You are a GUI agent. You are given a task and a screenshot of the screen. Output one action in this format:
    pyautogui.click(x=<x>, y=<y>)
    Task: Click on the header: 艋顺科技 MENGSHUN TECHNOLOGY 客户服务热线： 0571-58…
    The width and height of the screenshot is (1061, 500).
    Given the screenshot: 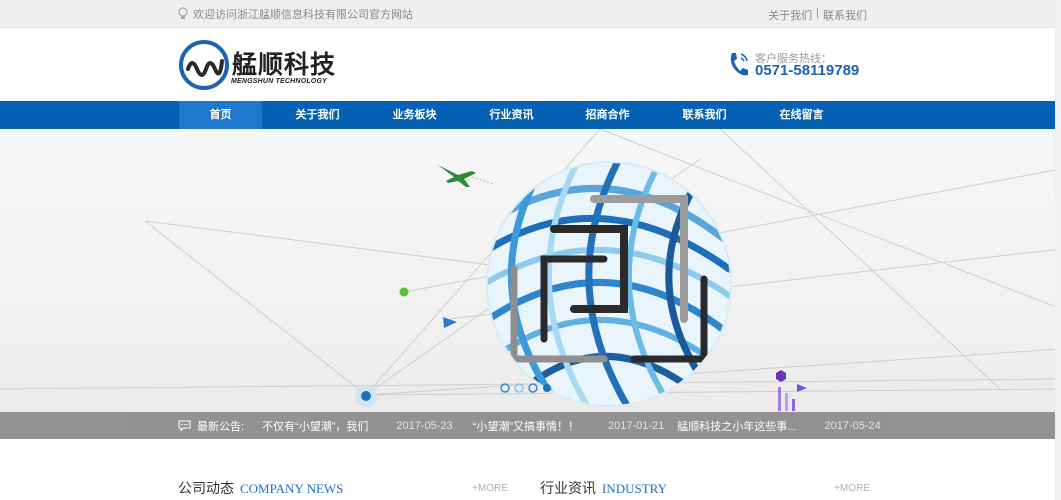 What is the action you would take?
    pyautogui.click(x=530, y=64)
    